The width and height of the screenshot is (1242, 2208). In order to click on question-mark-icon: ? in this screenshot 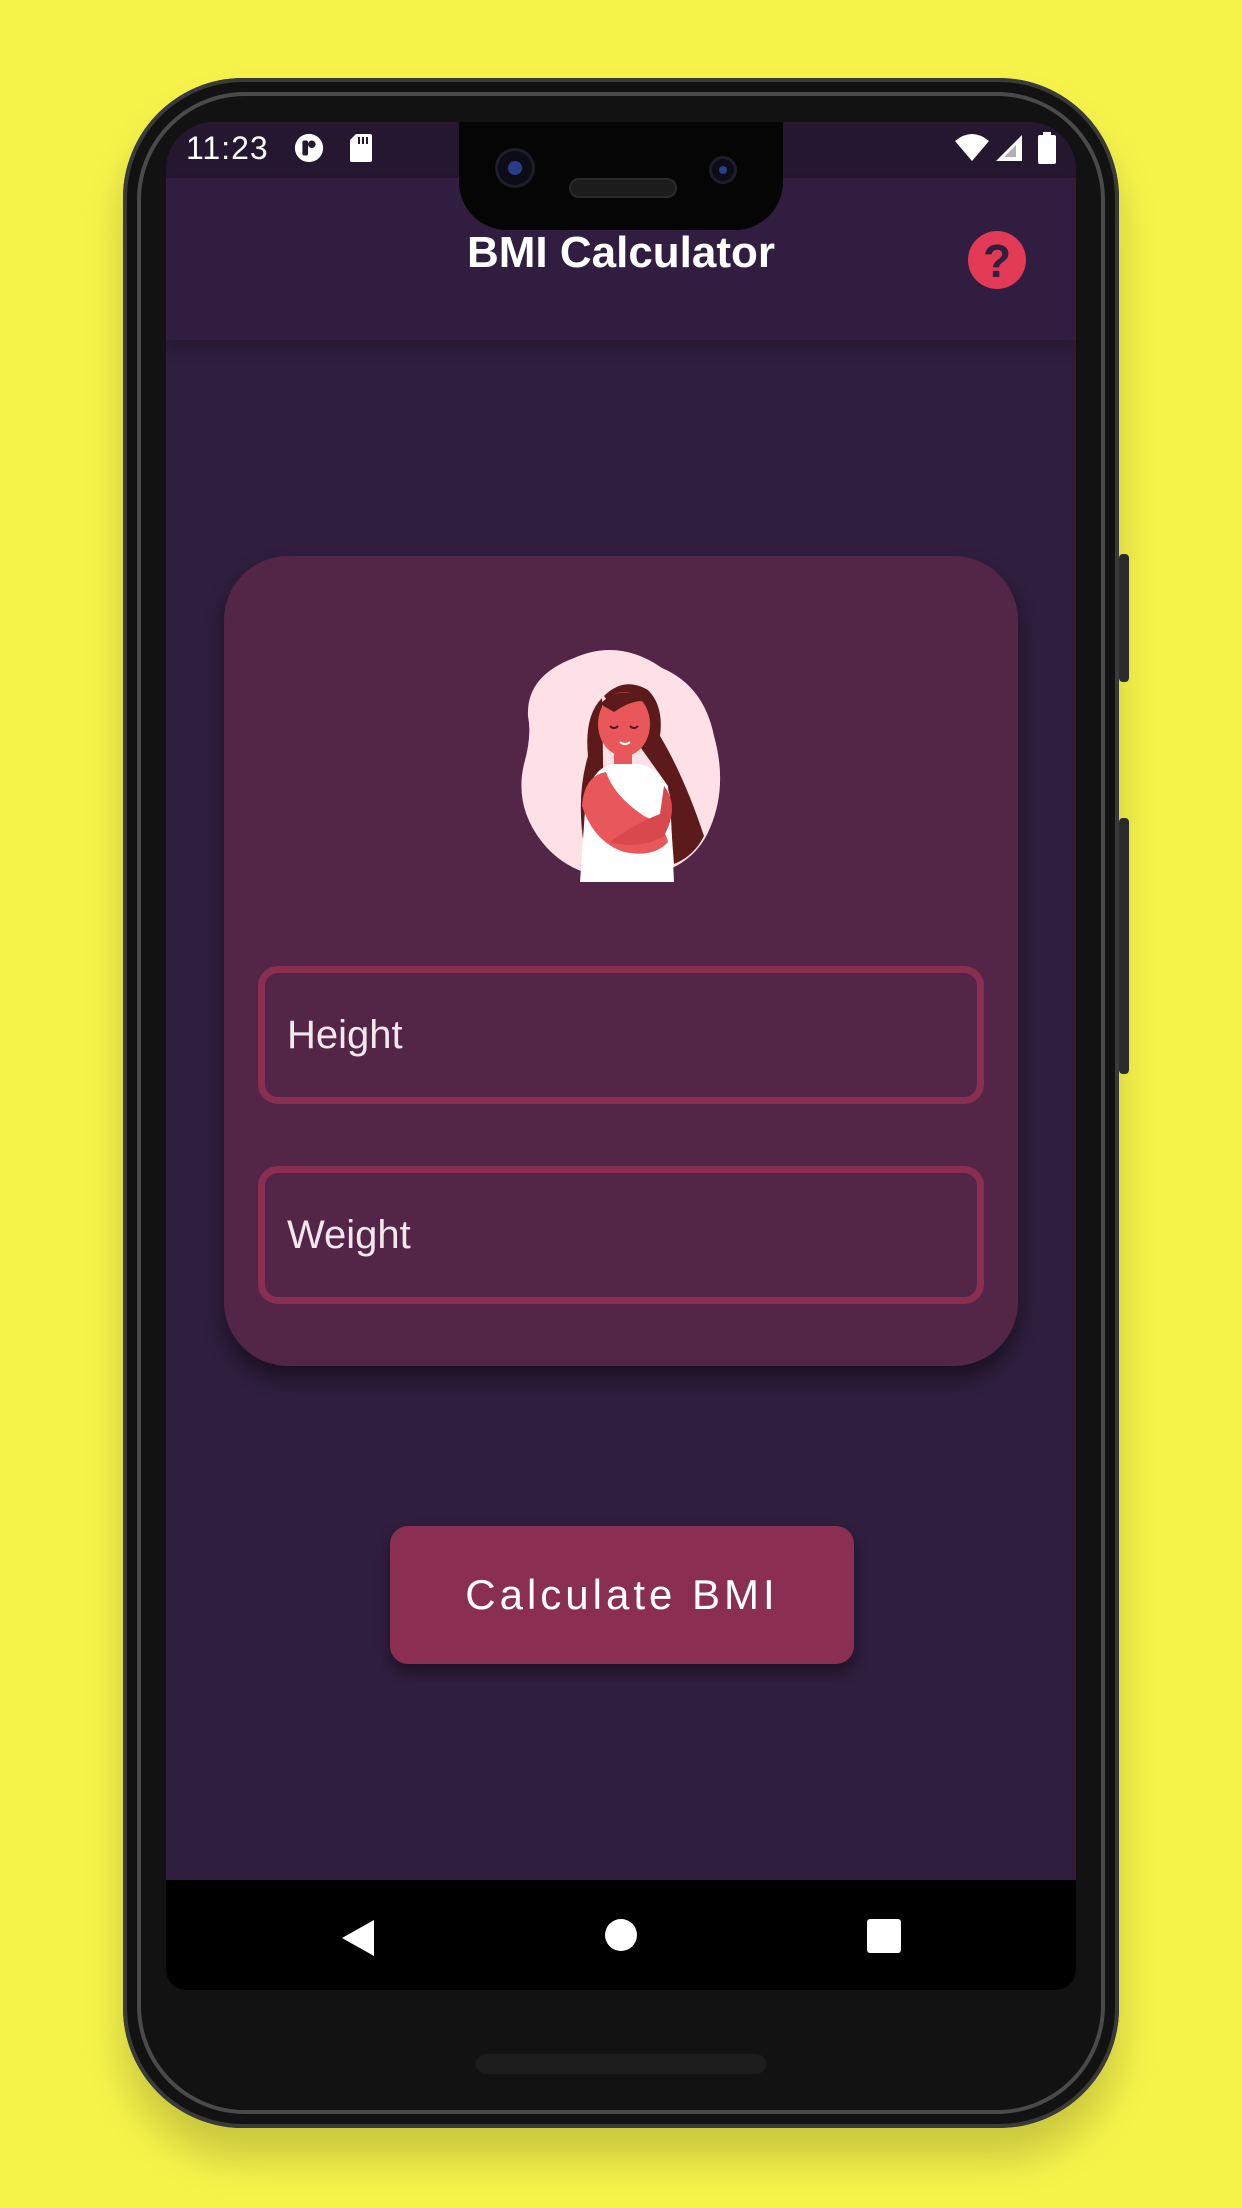, I will do `click(997, 261)`.